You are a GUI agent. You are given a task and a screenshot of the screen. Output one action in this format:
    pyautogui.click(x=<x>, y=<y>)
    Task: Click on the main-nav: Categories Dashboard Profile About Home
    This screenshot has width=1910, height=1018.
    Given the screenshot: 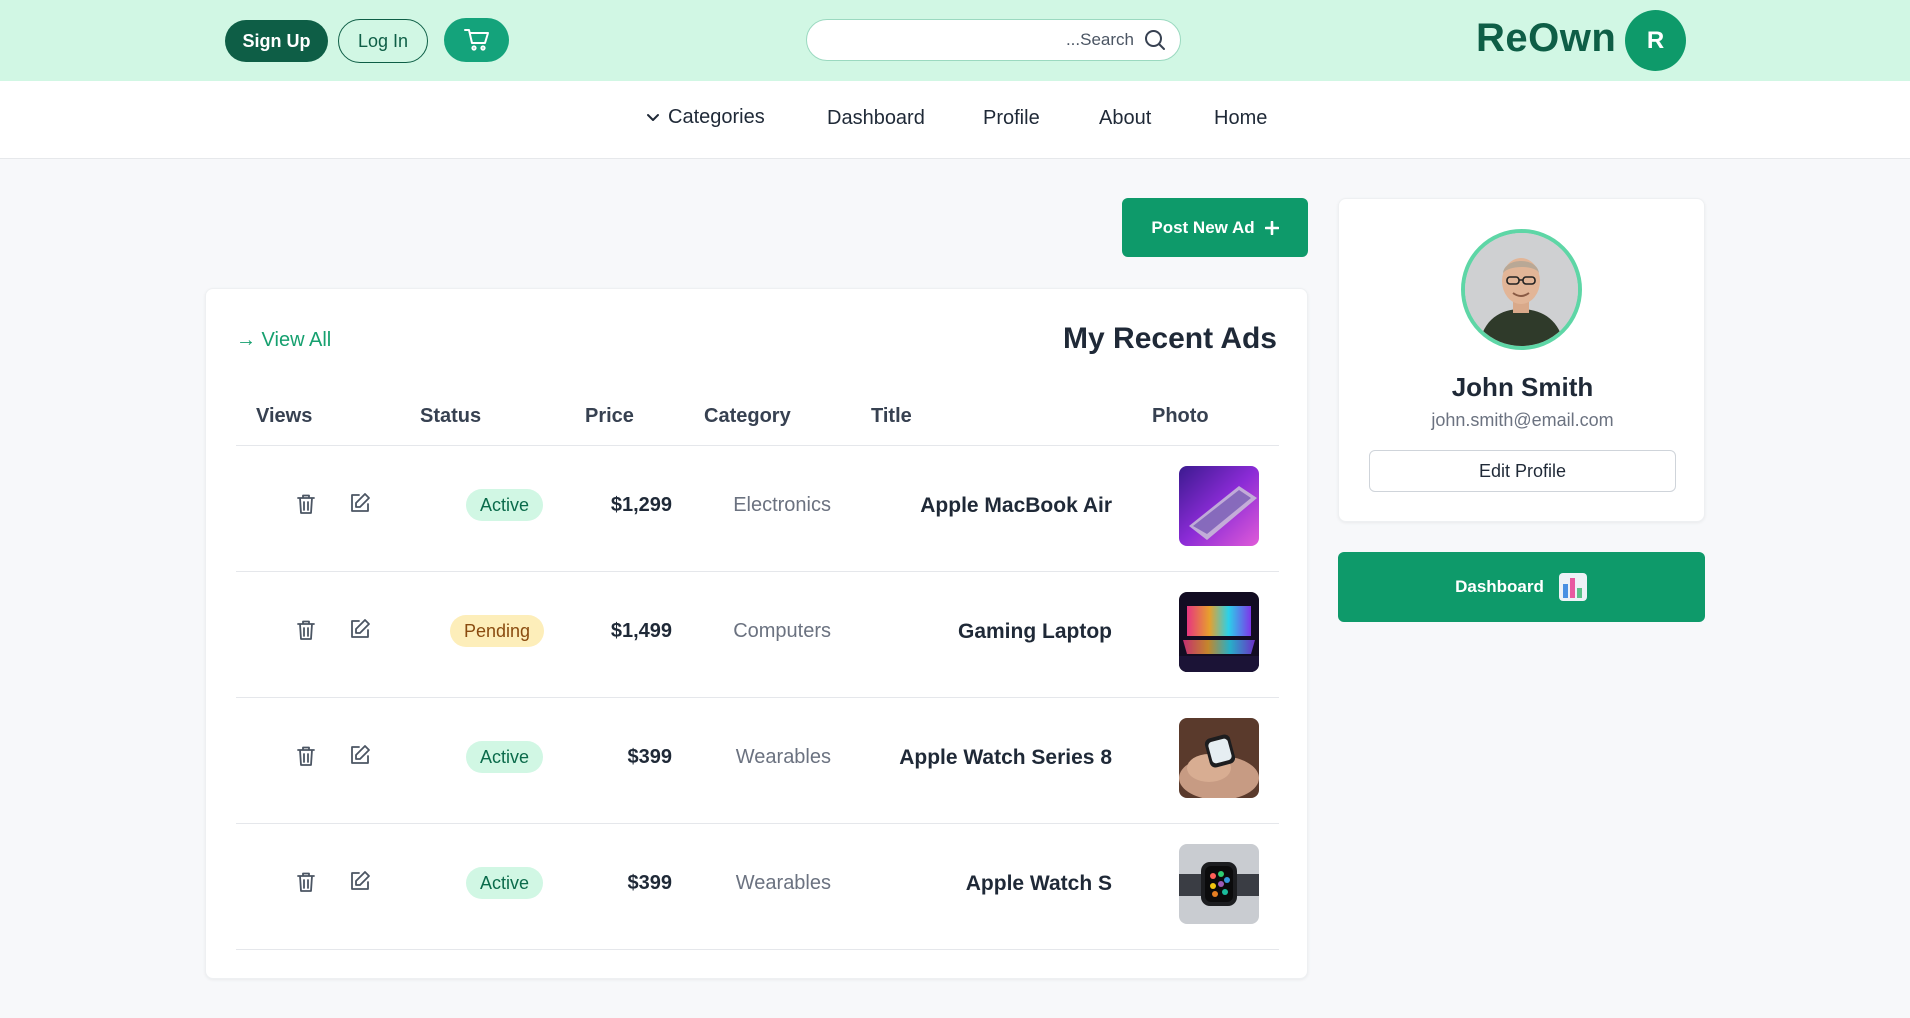 What is the action you would take?
    pyautogui.click(x=955, y=120)
    